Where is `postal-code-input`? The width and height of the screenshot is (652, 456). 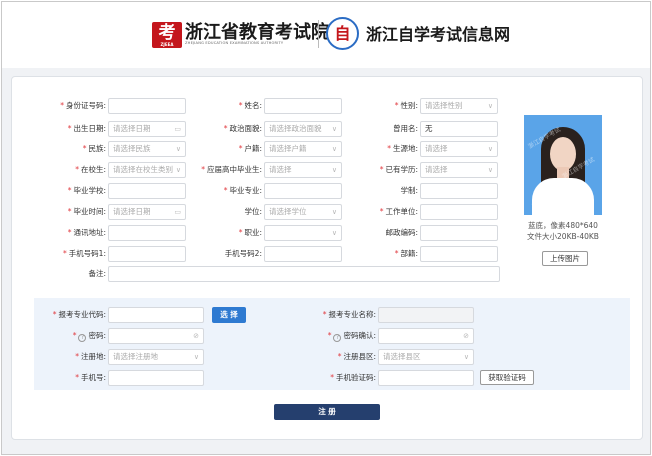 postal-code-input is located at coordinates (459, 233).